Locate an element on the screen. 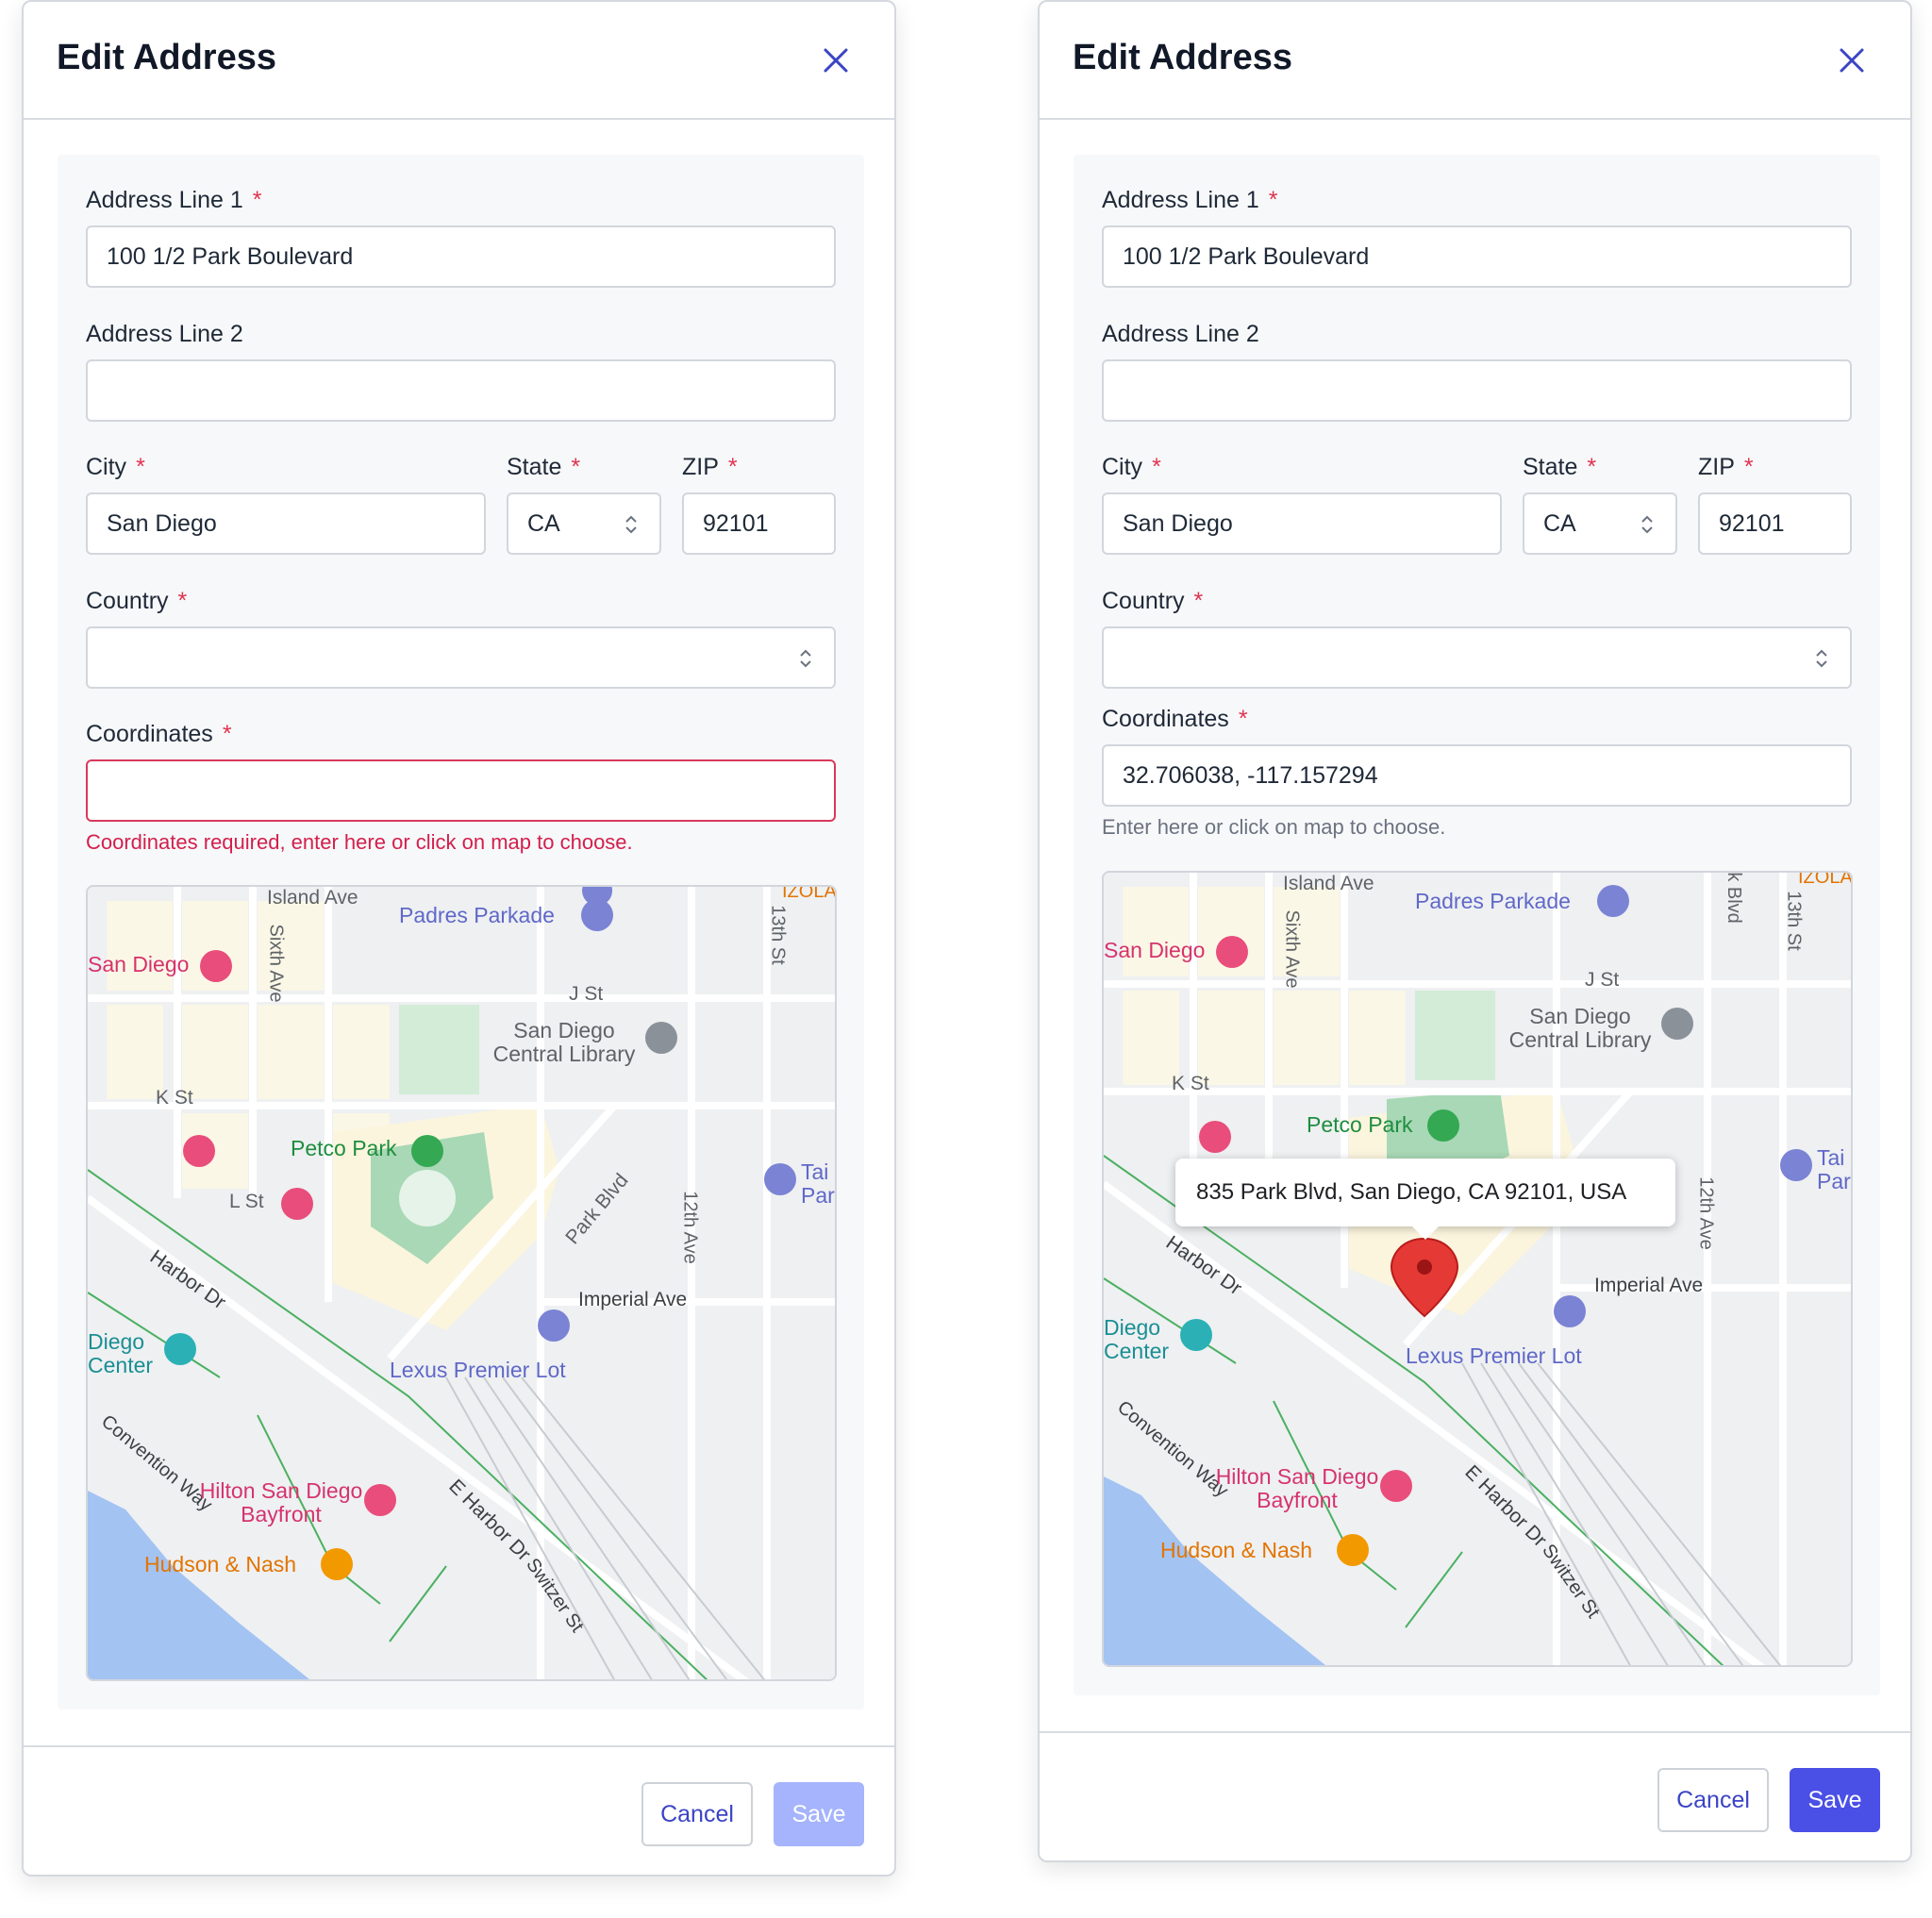 The image size is (1932, 1918). save-button: Save is located at coordinates (1835, 1800).